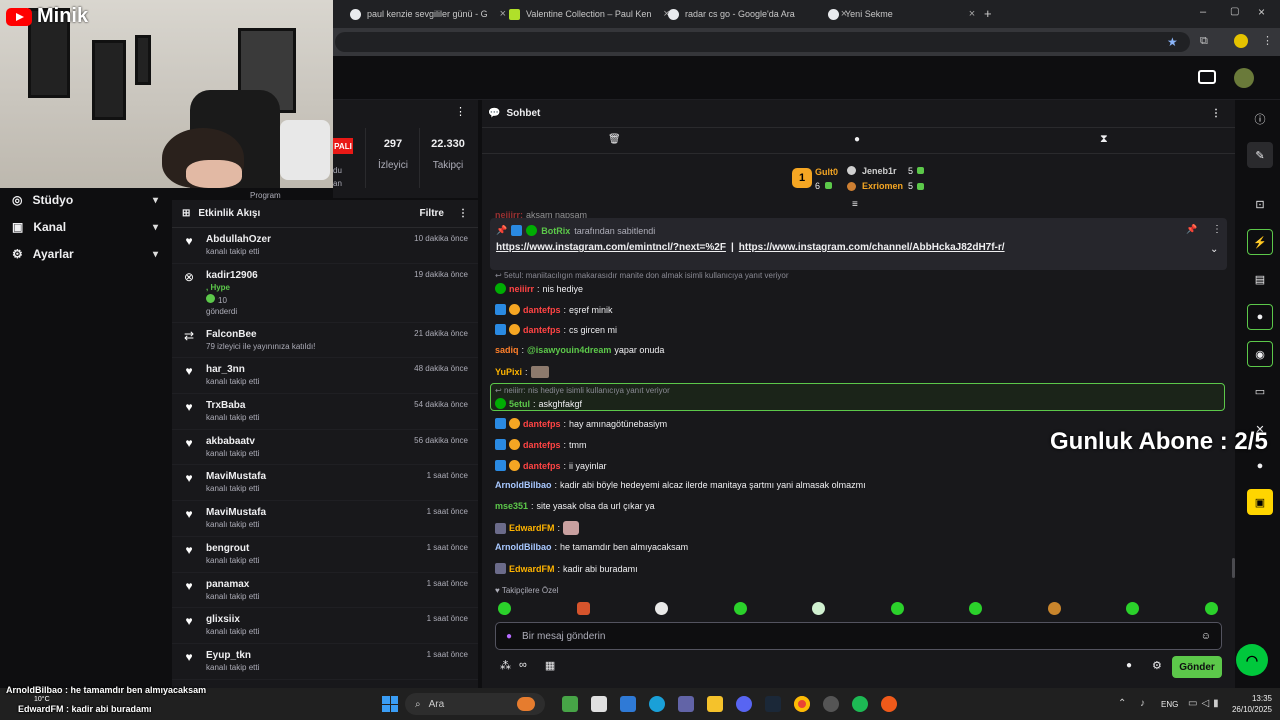 This screenshot has height=720, width=1280. Describe the element at coordinates (911, 171) in the screenshot. I see `leader-count: 5` at that location.